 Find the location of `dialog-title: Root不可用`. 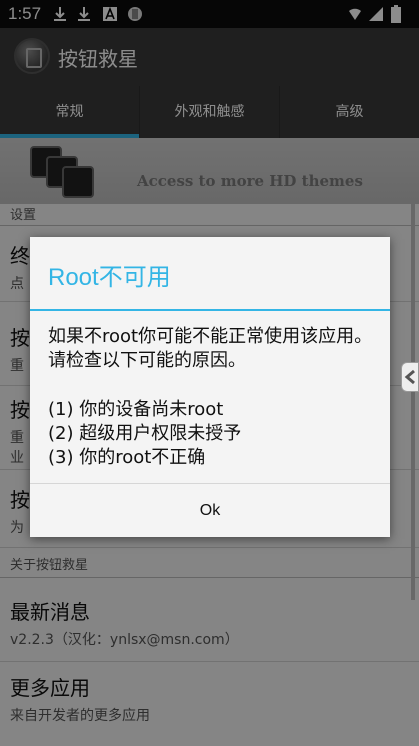

dialog-title: Root不可用 is located at coordinates (109, 277).